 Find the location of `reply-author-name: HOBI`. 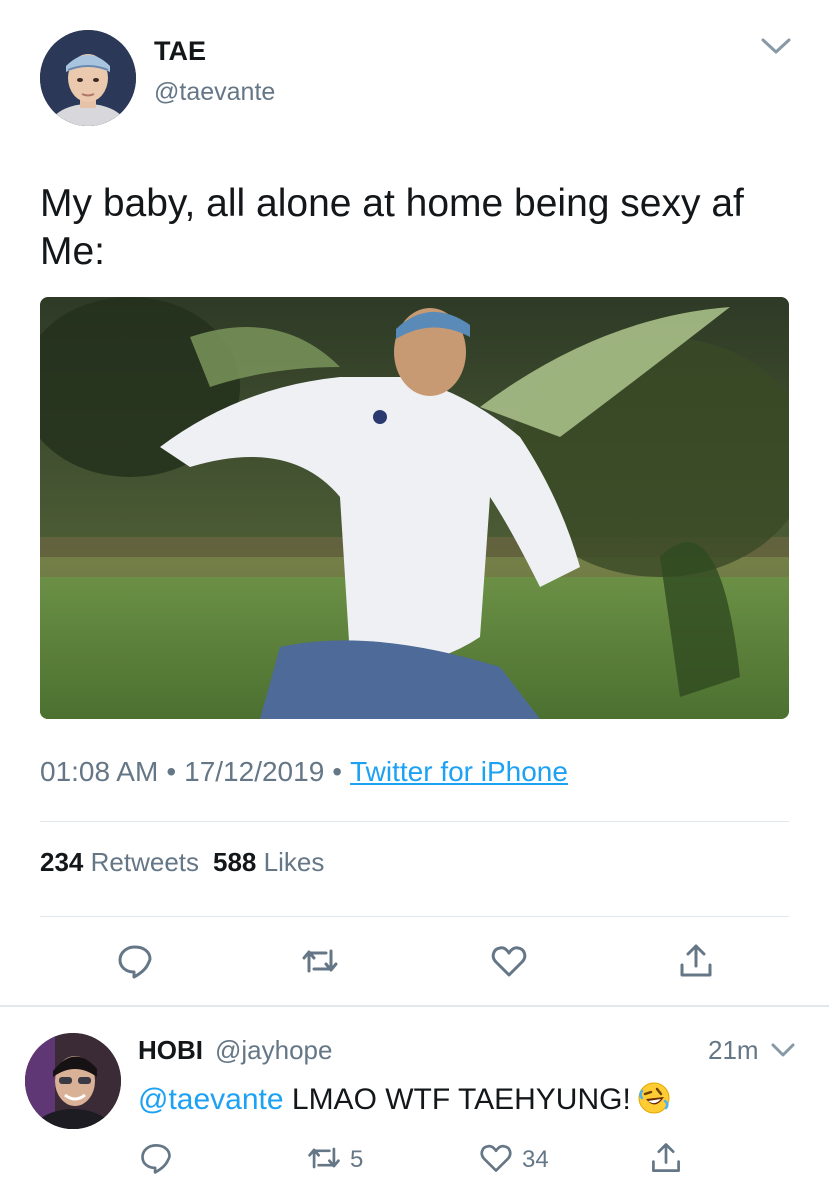

reply-author-name: HOBI is located at coordinates (170, 1050).